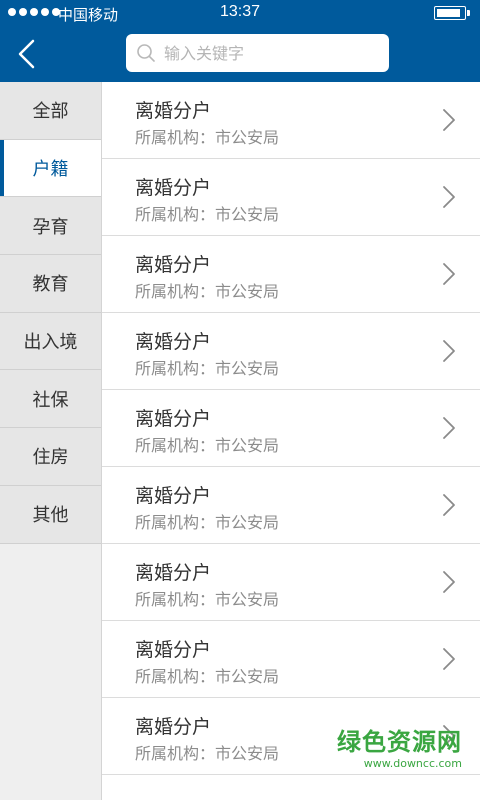  What do you see at coordinates (412, 763) in the screenshot?
I see `watermark-url: www.downcc.com` at bounding box center [412, 763].